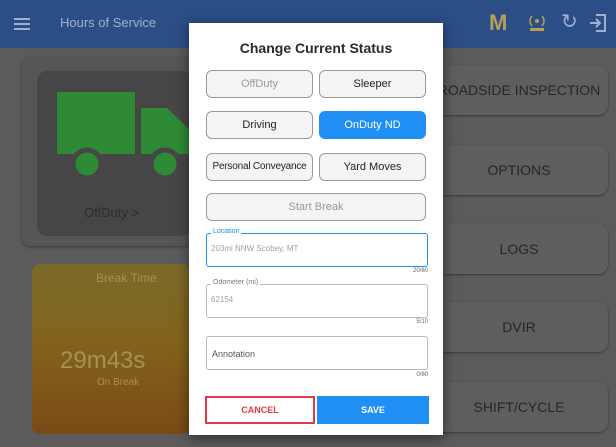  Describe the element at coordinates (317, 298) in the screenshot. I see `odometer-input: Odometer (mi) 62154` at that location.